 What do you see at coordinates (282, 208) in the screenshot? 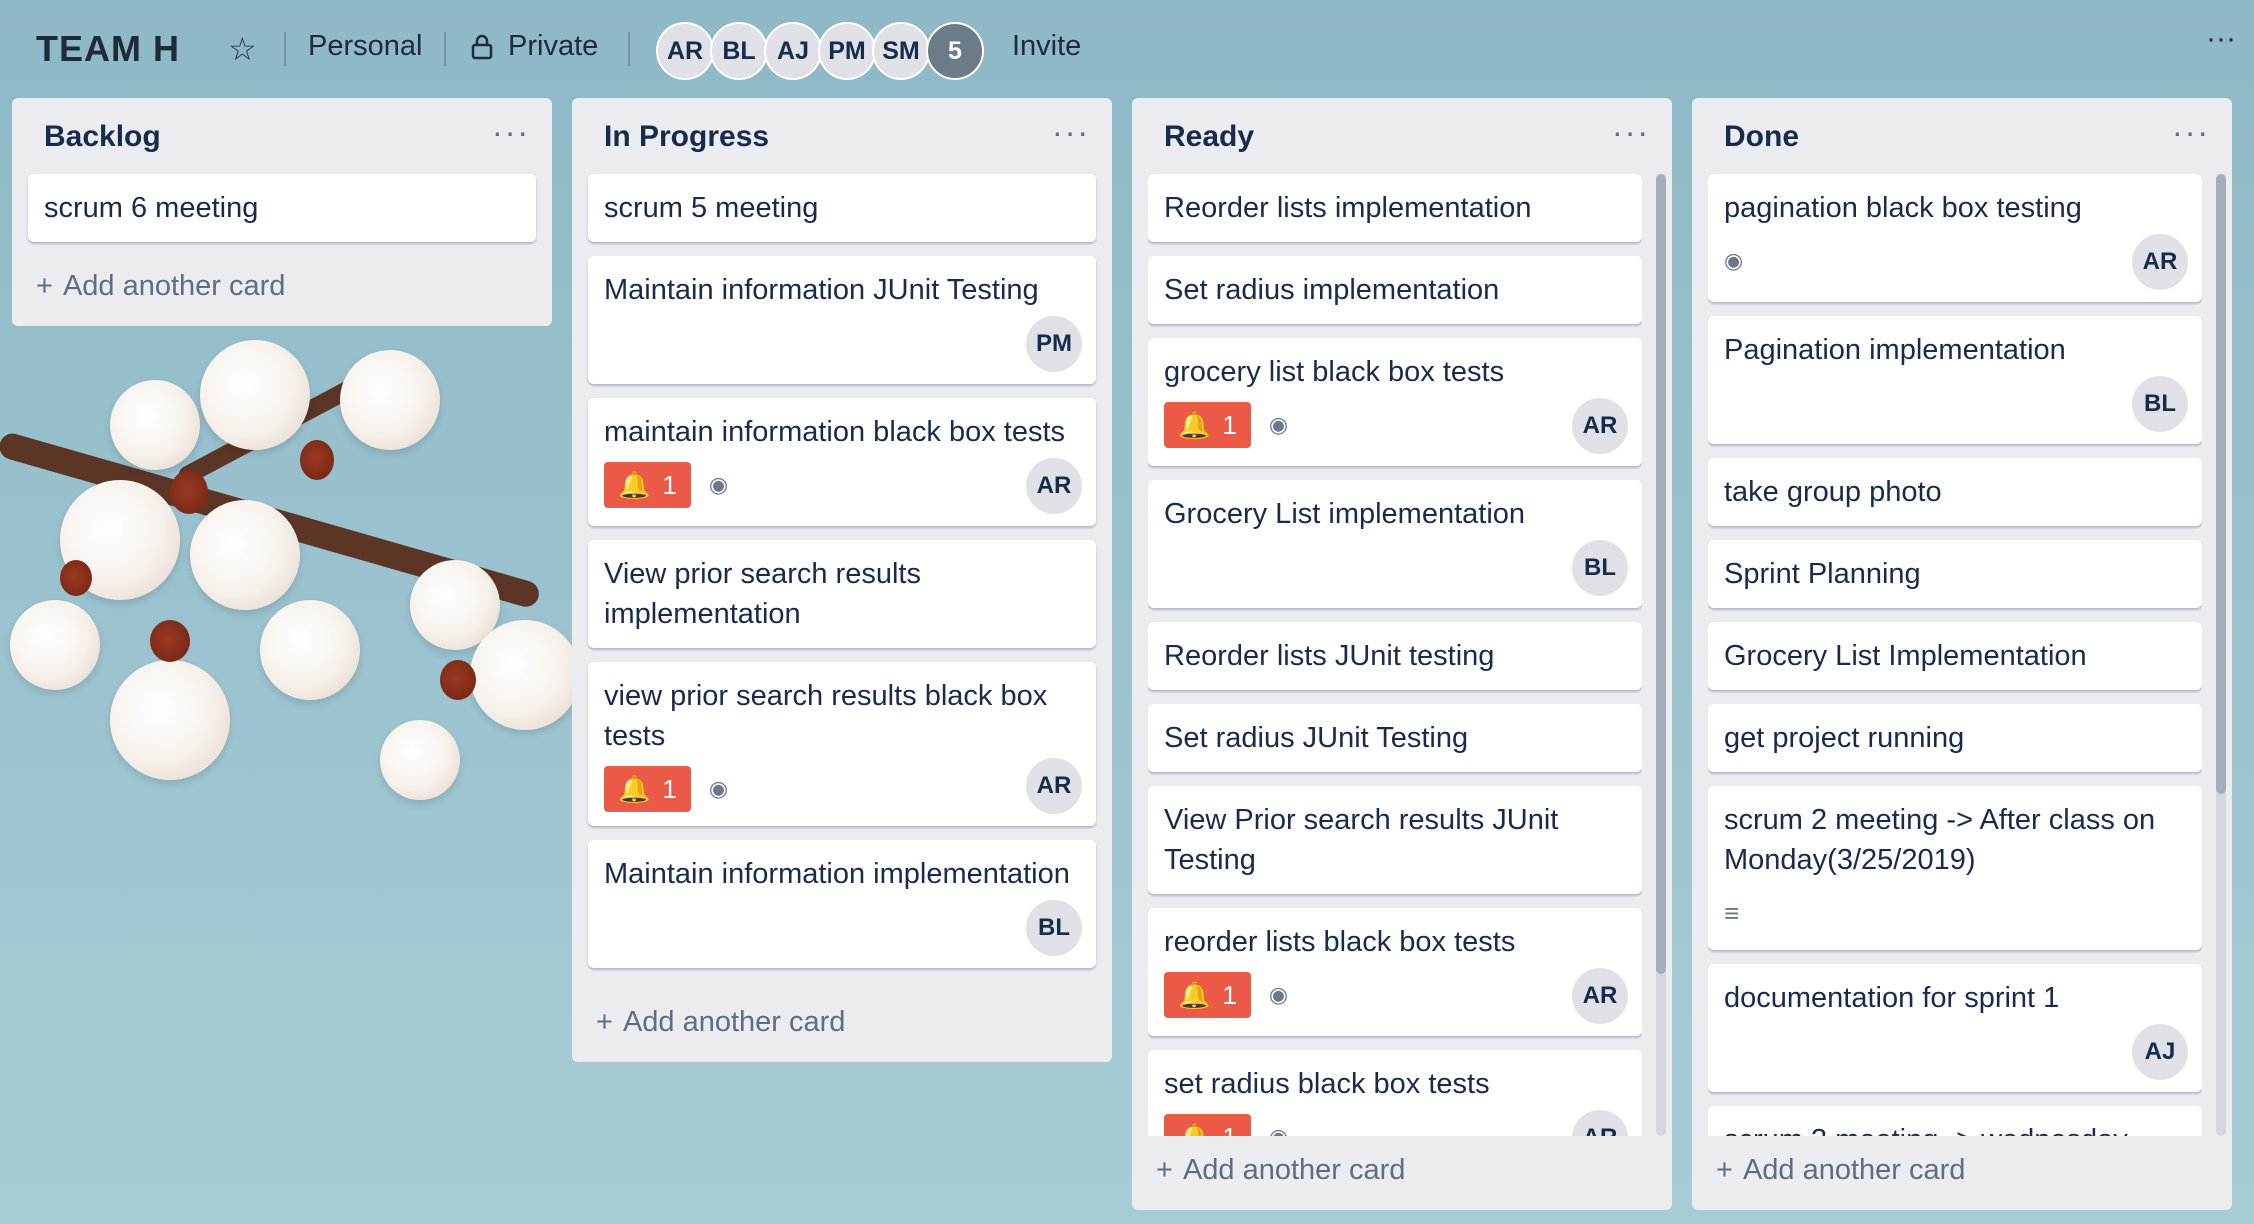
I see `card: scrum 6 meeting` at bounding box center [282, 208].